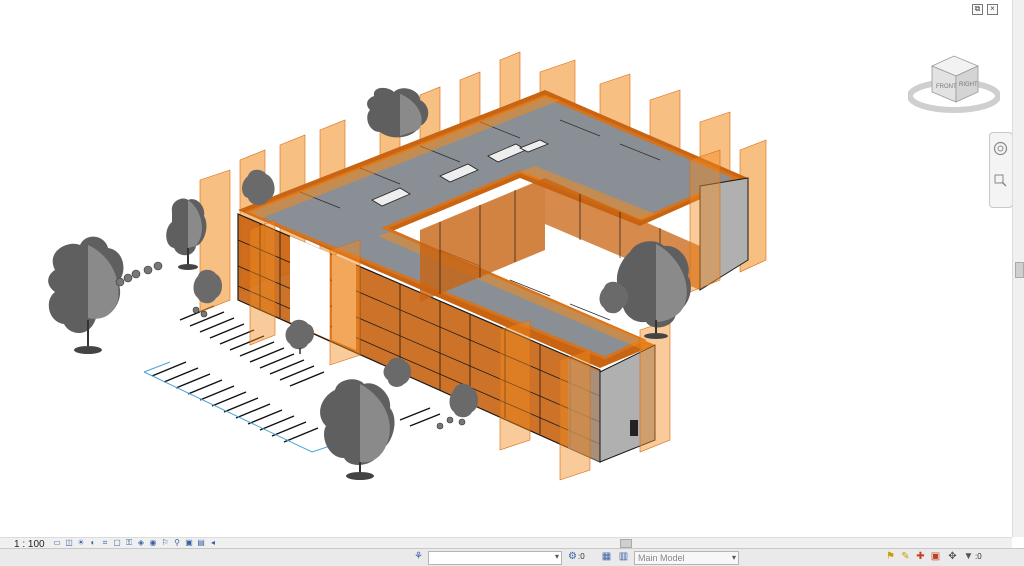 The width and height of the screenshot is (1024, 566). Describe the element at coordinates (495, 558) in the screenshot. I see `workset-dropdown: ▾` at that location.